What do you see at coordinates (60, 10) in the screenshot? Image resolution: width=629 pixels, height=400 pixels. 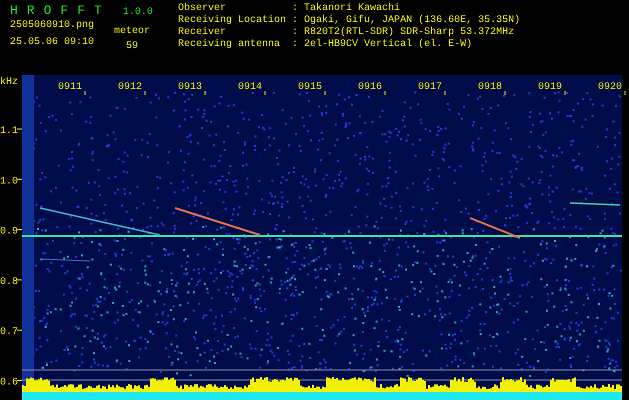 I see `app-name: HROFFT` at bounding box center [60, 10].